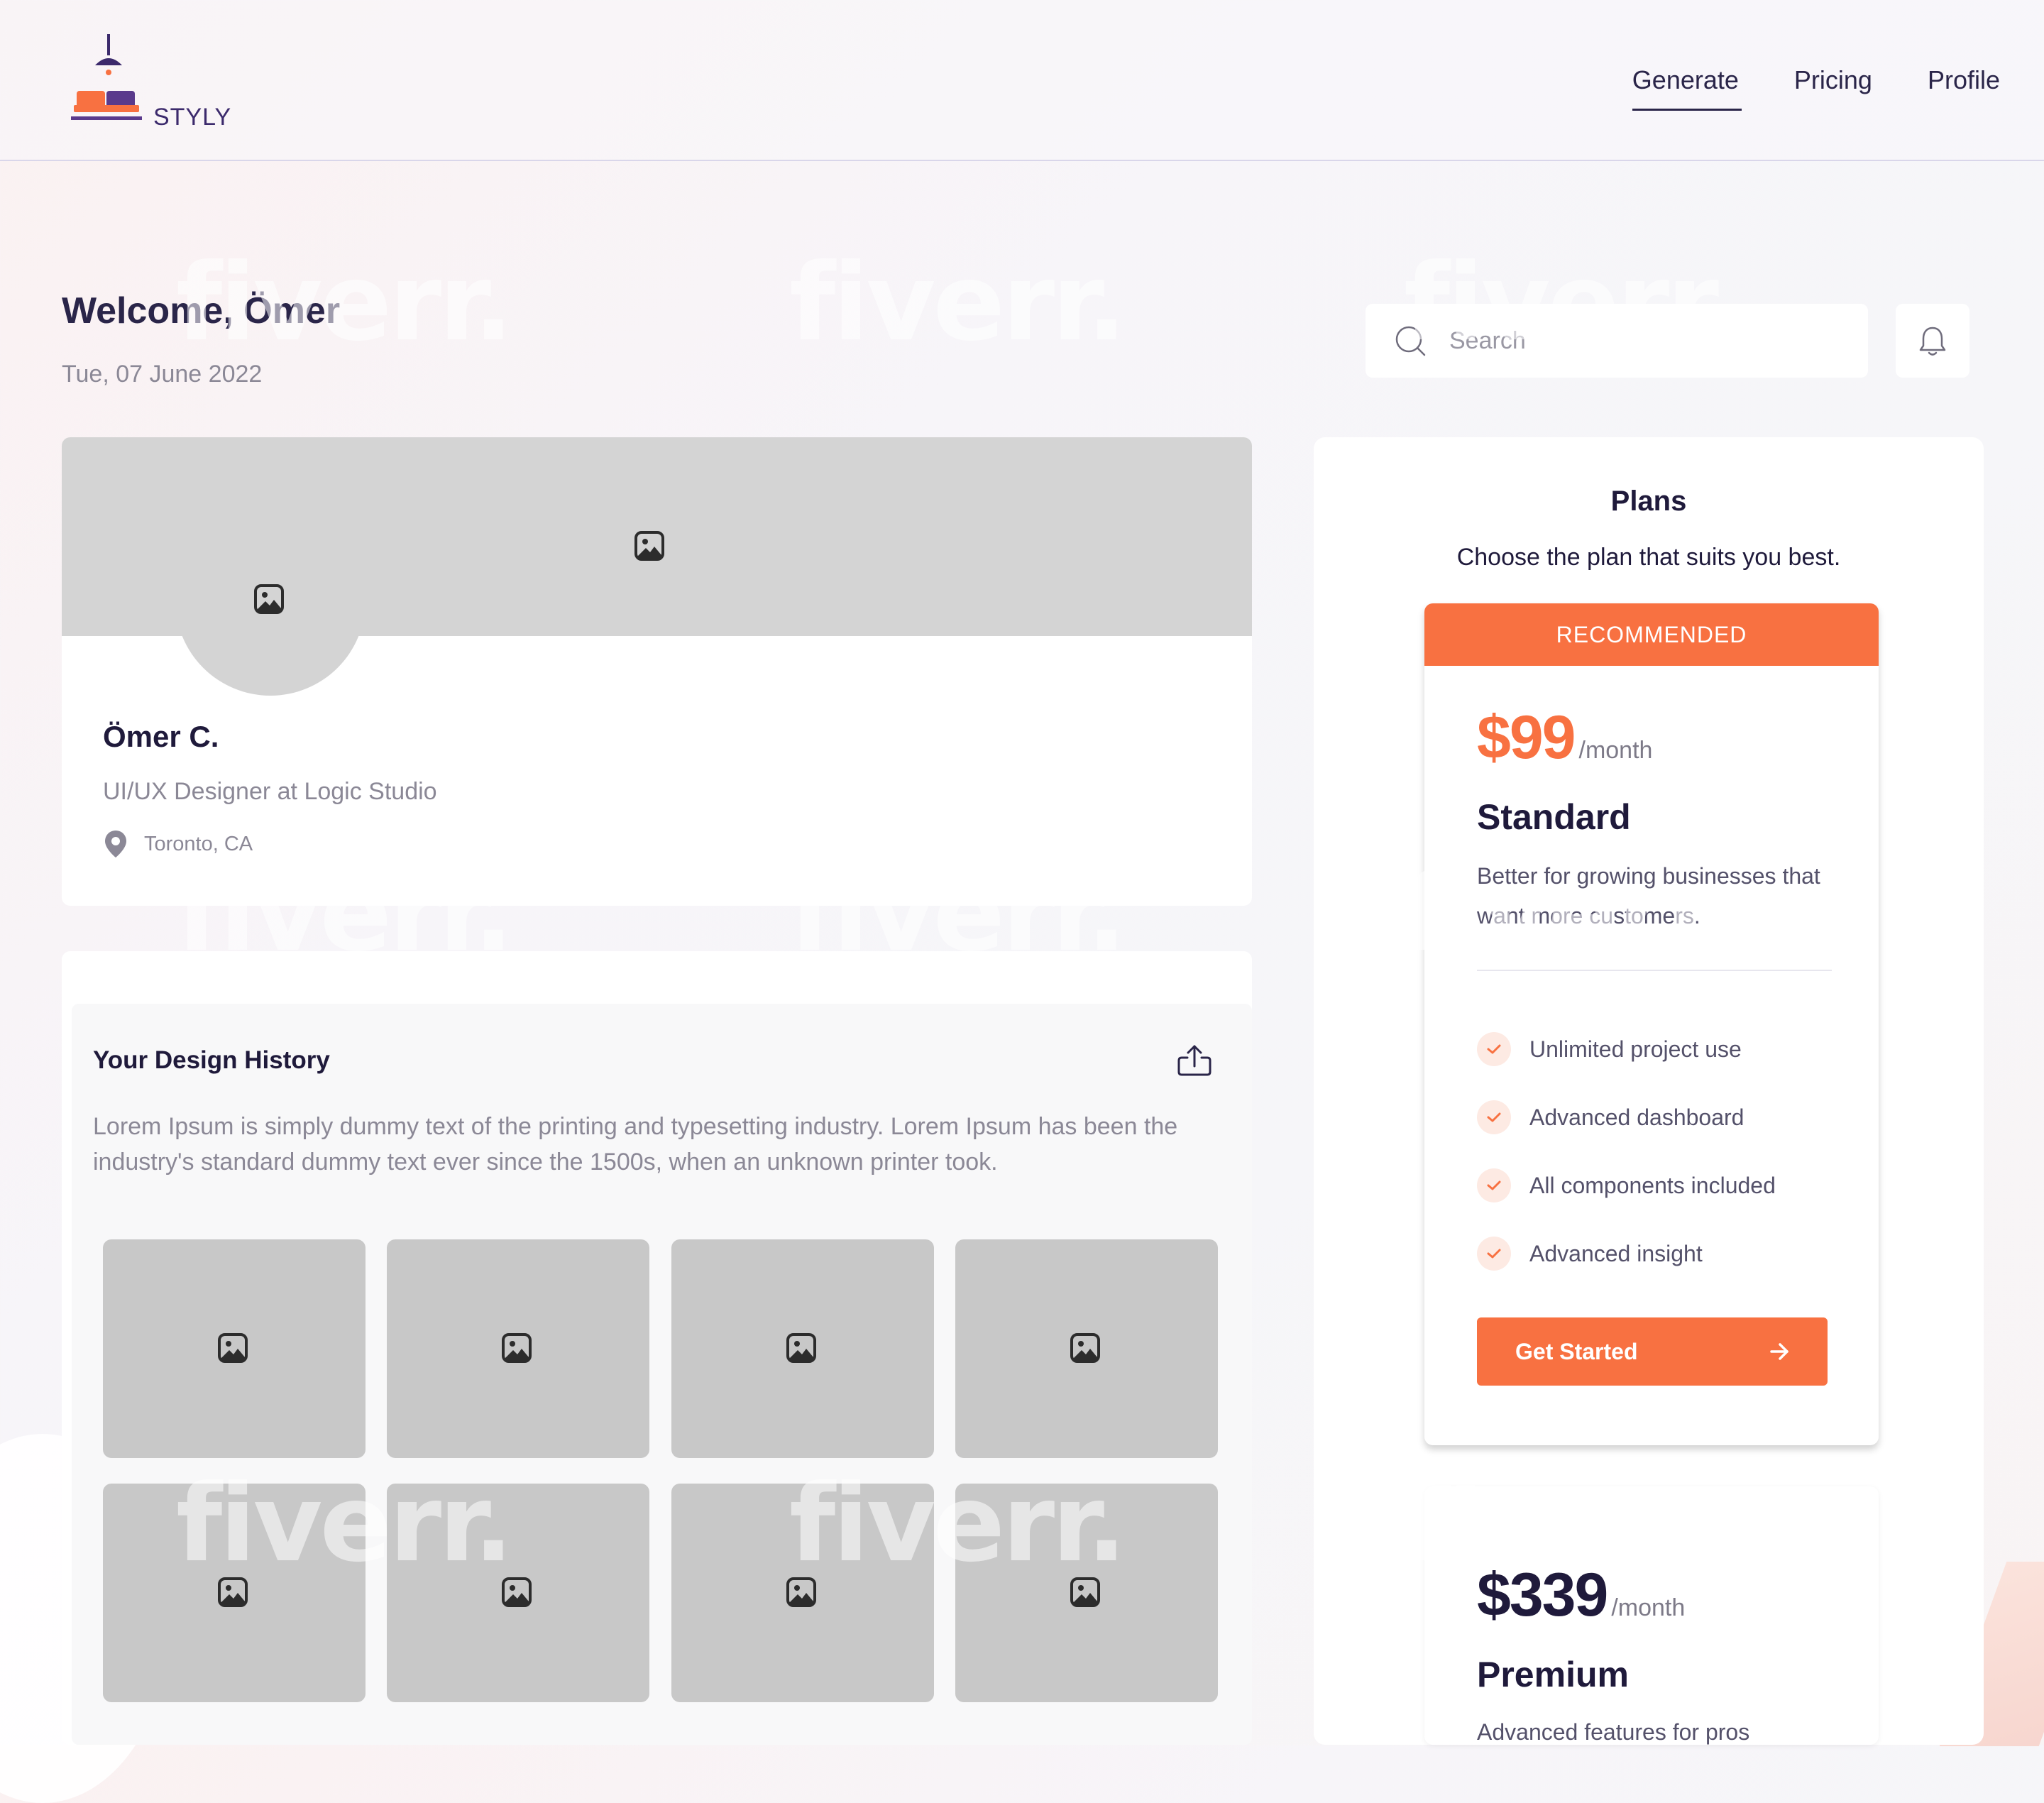 The image size is (2044, 1803). Describe the element at coordinates (1194, 1061) in the screenshot. I see `upload-icon` at that location.